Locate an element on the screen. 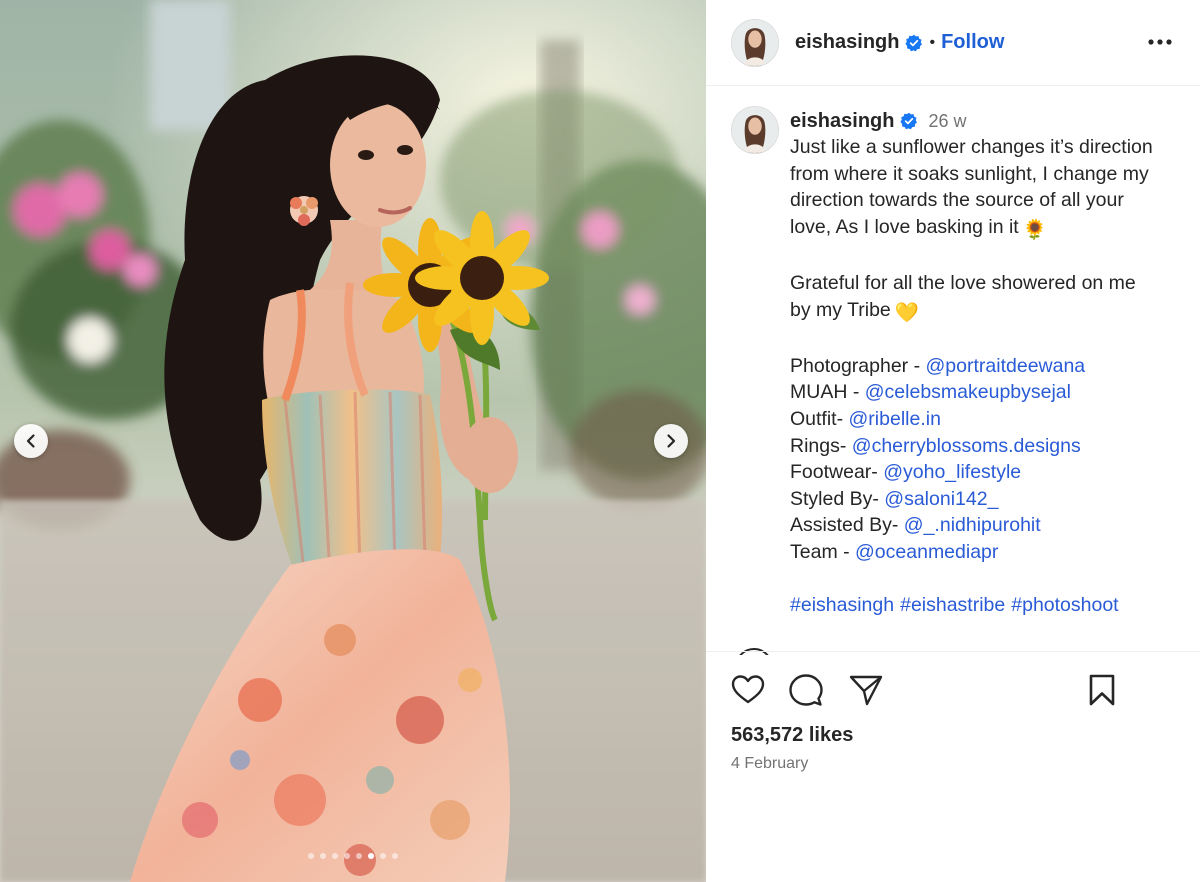  caption-line-text: love, As I love basking in it is located at coordinates (904, 226).